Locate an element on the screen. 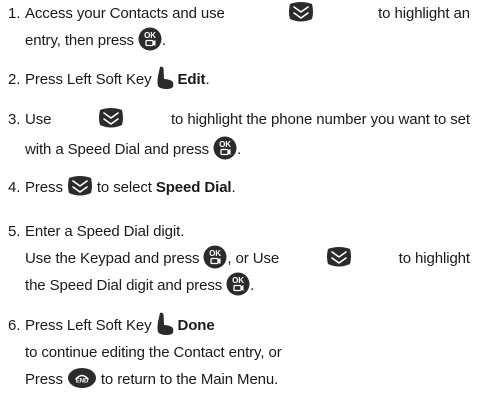  step-number: 3. is located at coordinates (14, 119).